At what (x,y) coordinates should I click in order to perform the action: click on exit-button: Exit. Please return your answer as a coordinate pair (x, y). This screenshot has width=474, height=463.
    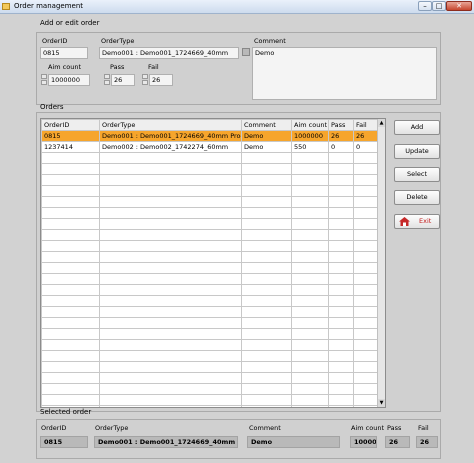
    Looking at the image, I should click on (417, 221).